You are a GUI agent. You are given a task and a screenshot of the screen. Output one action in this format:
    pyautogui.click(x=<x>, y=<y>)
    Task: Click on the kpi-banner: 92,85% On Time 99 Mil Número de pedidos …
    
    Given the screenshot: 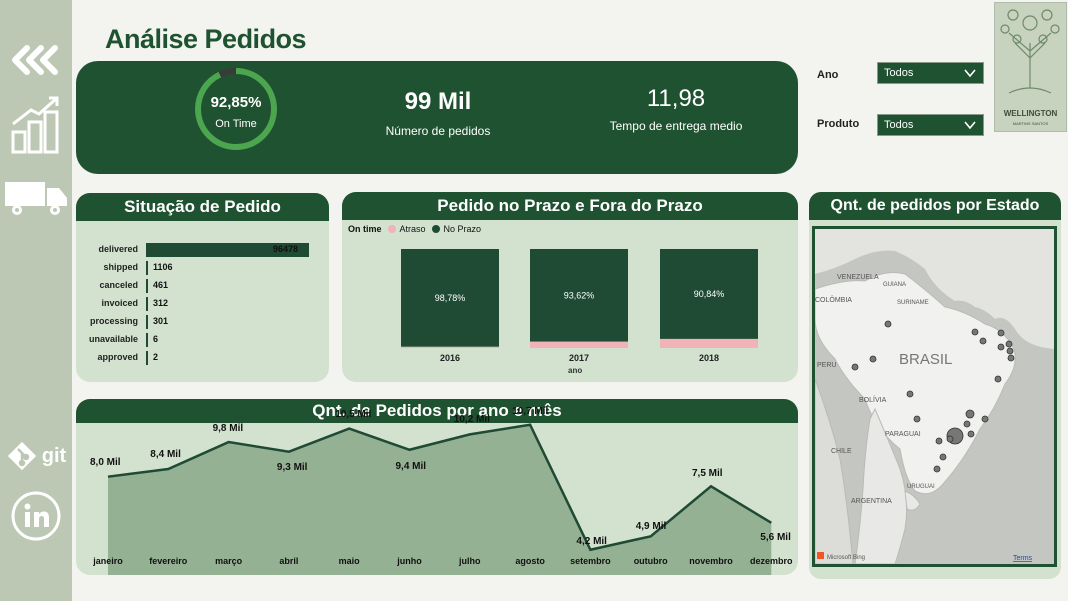 What is the action you would take?
    pyautogui.click(x=437, y=117)
    